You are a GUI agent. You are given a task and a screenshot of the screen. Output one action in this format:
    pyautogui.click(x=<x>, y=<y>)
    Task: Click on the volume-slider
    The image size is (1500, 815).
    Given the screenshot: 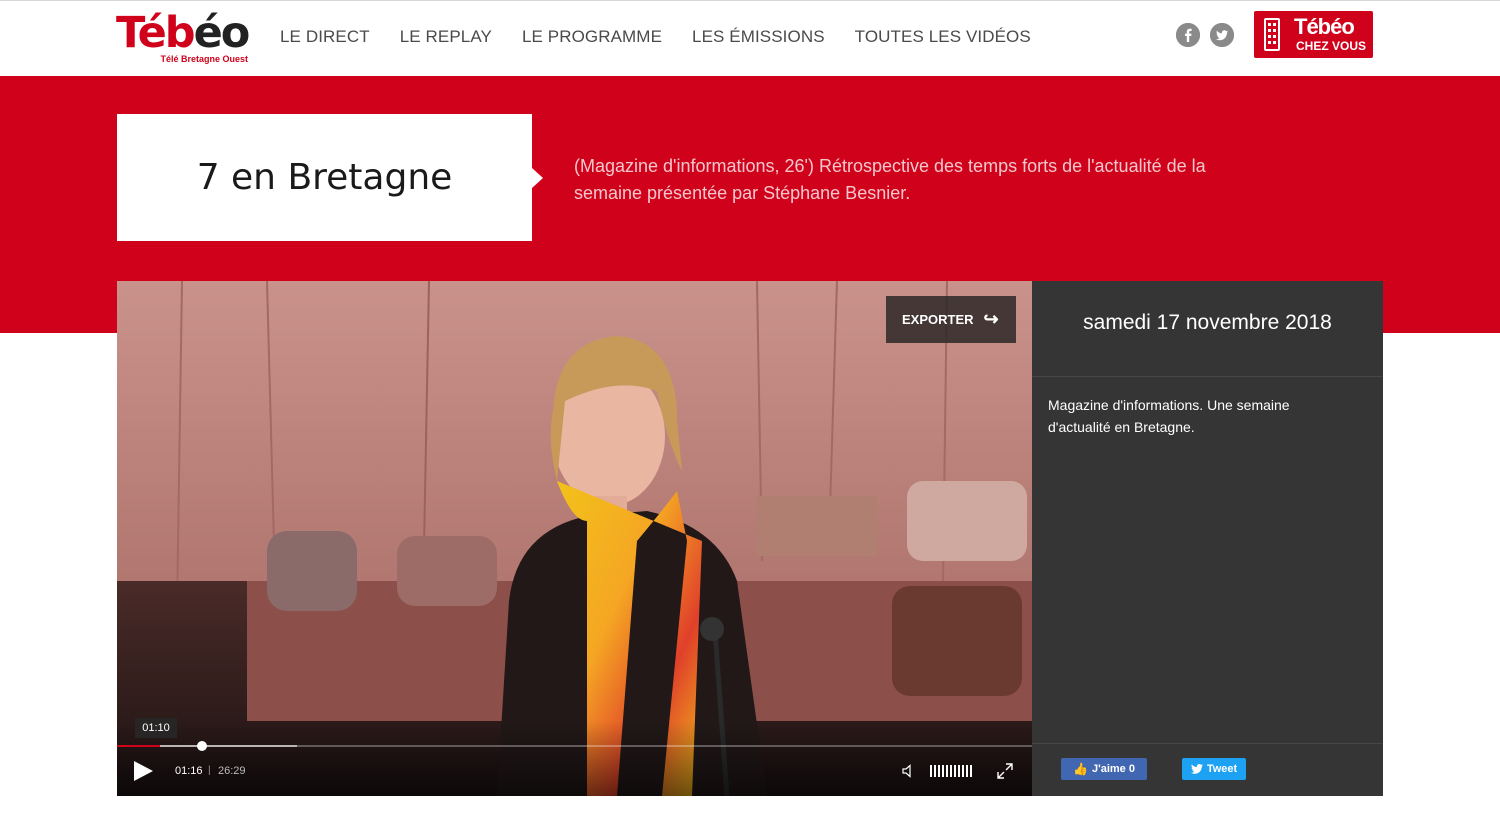 What is the action you would take?
    pyautogui.click(x=951, y=771)
    